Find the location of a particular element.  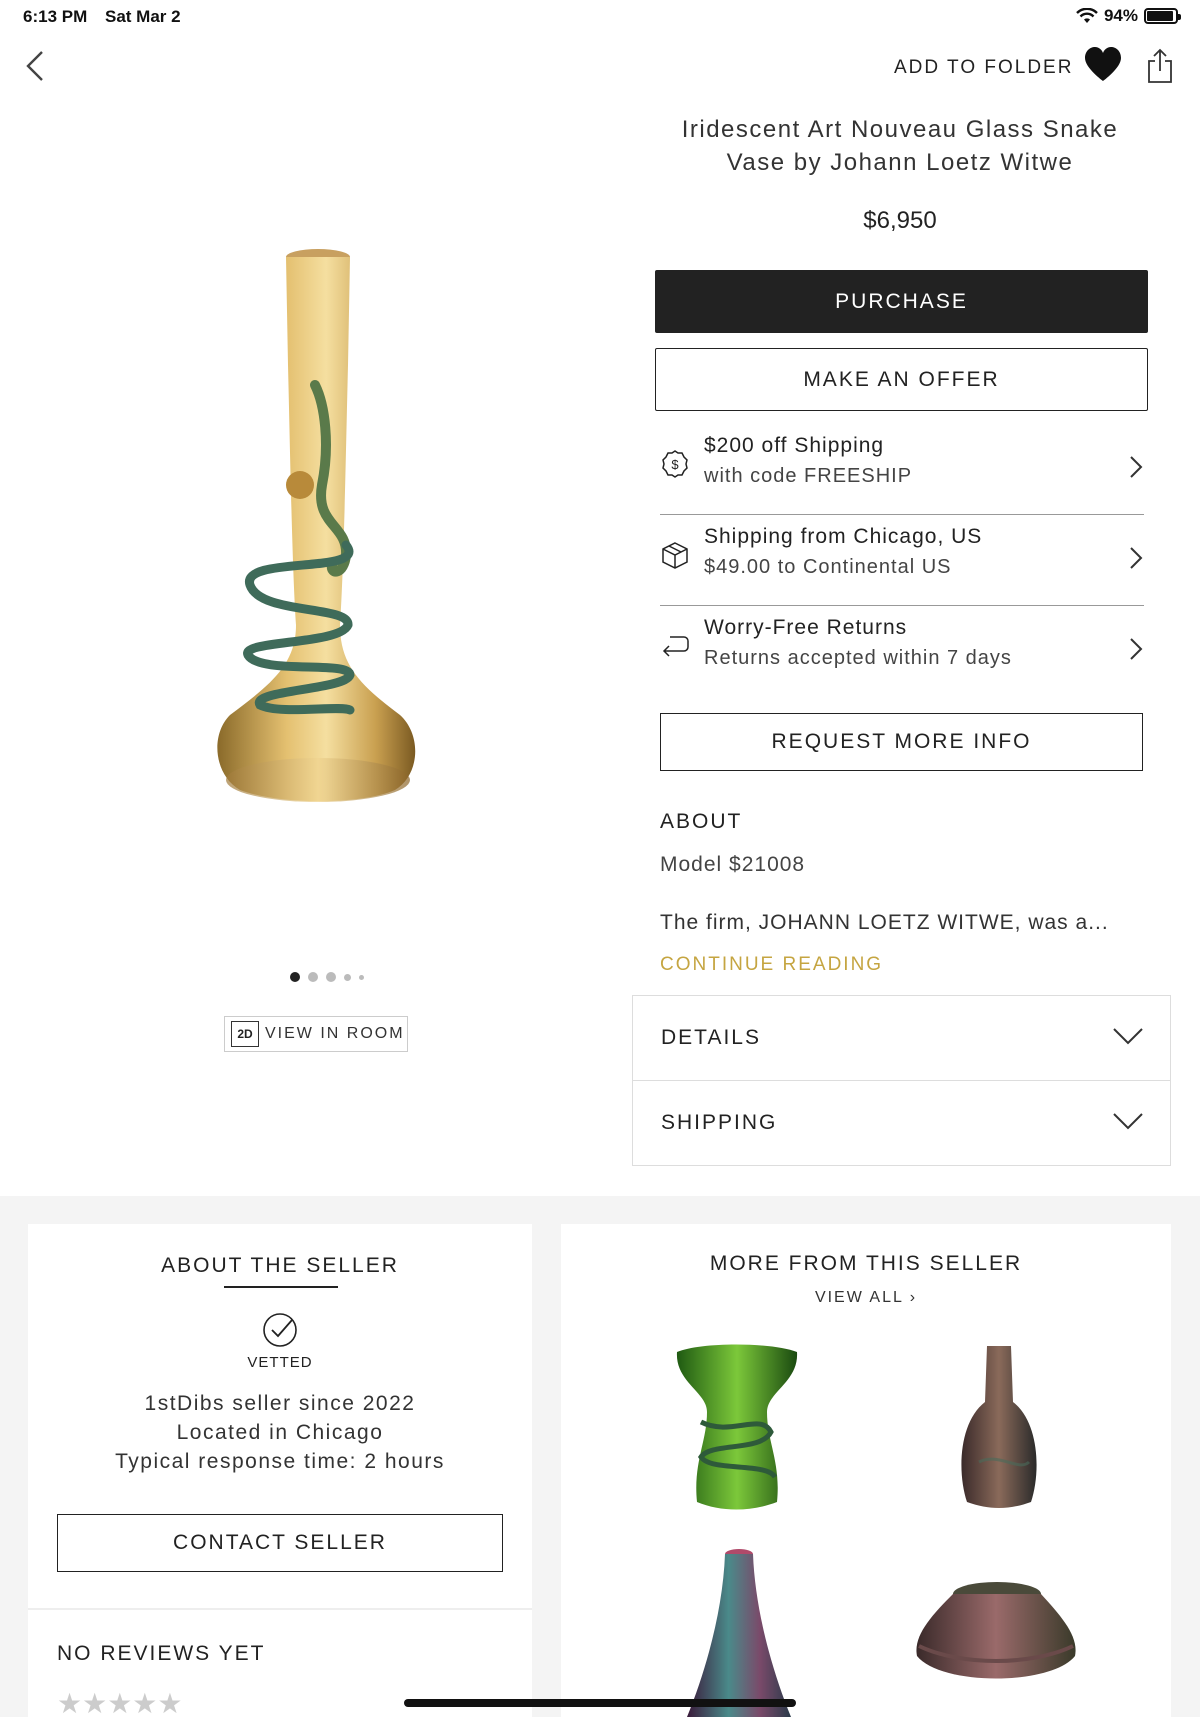

view-in-room-button: 2D VIEW IN ROOM is located at coordinates (316, 1034).